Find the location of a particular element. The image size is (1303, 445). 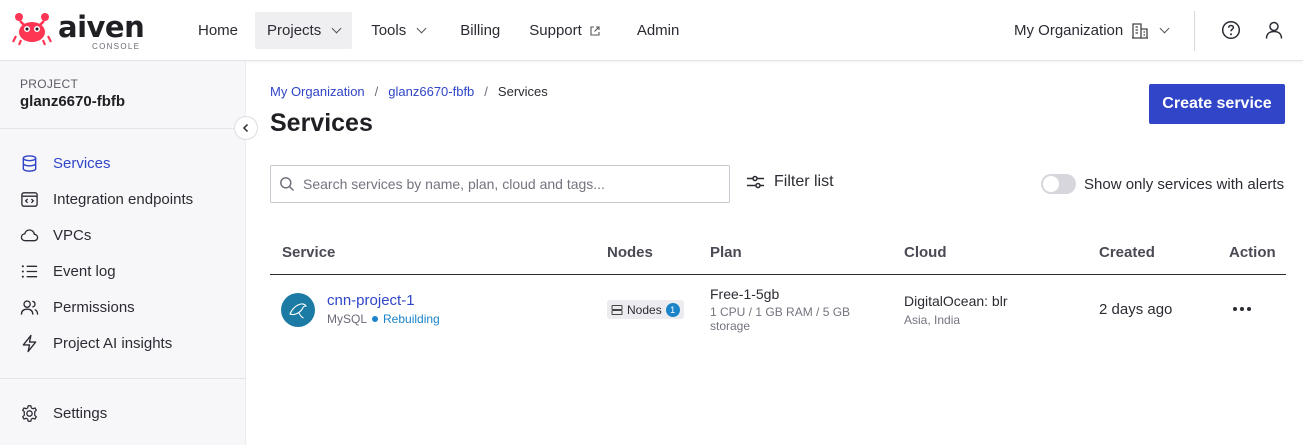

nav-home: Home is located at coordinates (218, 30).